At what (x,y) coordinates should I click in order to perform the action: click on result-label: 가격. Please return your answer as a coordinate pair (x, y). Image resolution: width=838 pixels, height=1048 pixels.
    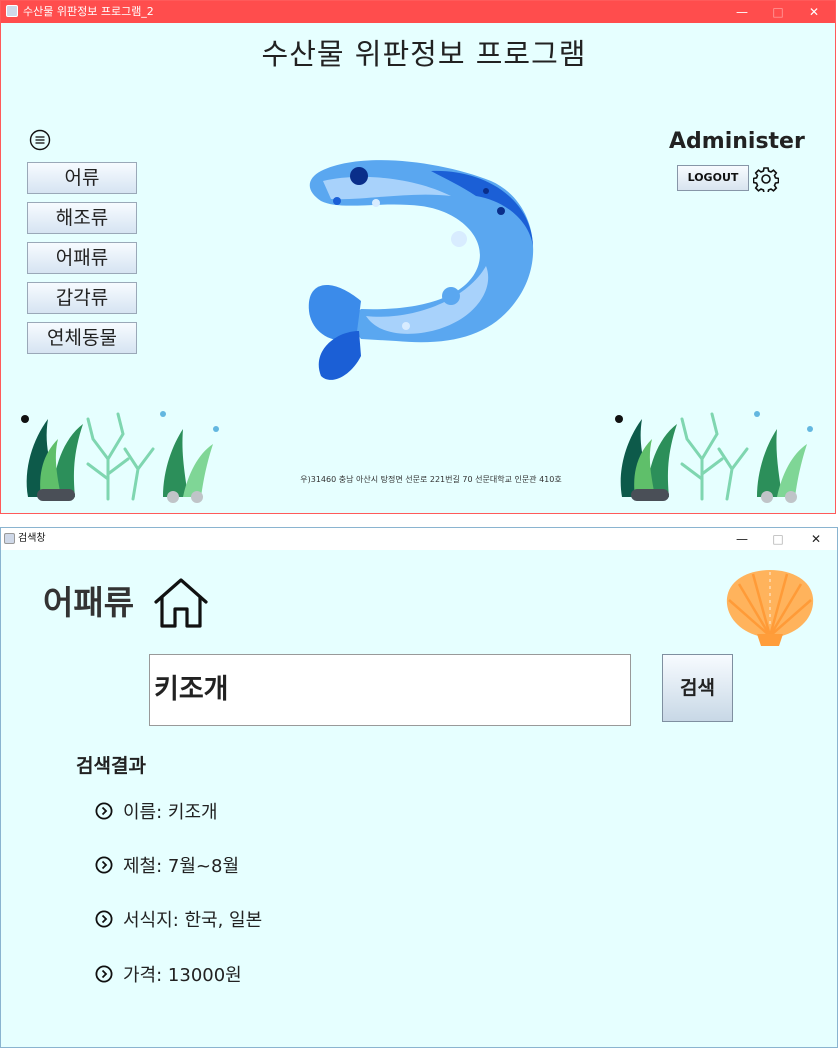
    Looking at the image, I should click on (140, 975).